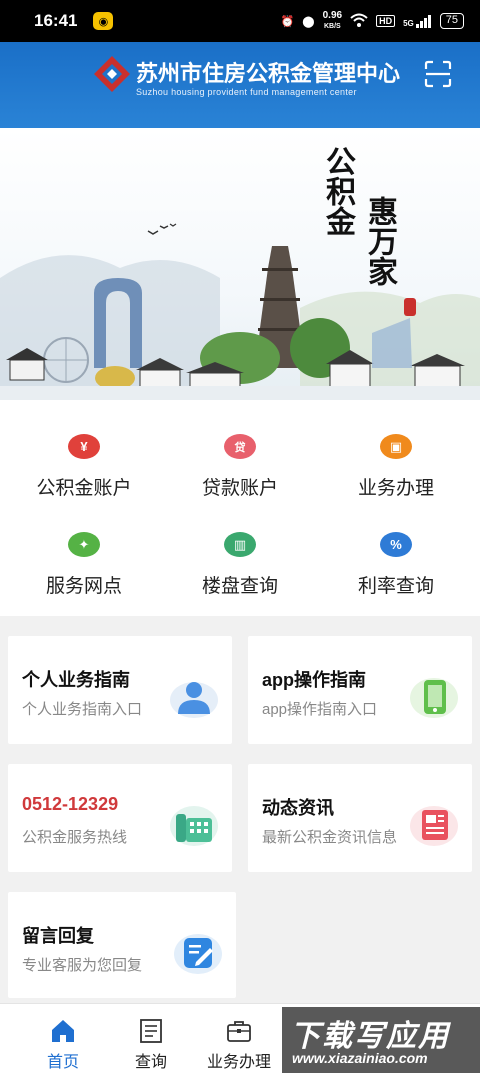 The width and height of the screenshot is (480, 1073). Describe the element at coordinates (112, 74) in the screenshot. I see `diamond-logo-icon` at that location.